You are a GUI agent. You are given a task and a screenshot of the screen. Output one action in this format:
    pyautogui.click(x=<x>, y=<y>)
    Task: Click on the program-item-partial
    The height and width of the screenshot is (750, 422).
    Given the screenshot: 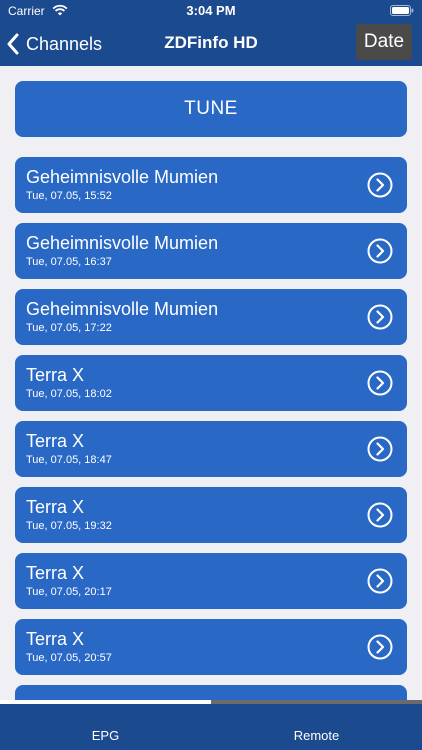 What is the action you would take?
    pyautogui.click(x=211, y=692)
    